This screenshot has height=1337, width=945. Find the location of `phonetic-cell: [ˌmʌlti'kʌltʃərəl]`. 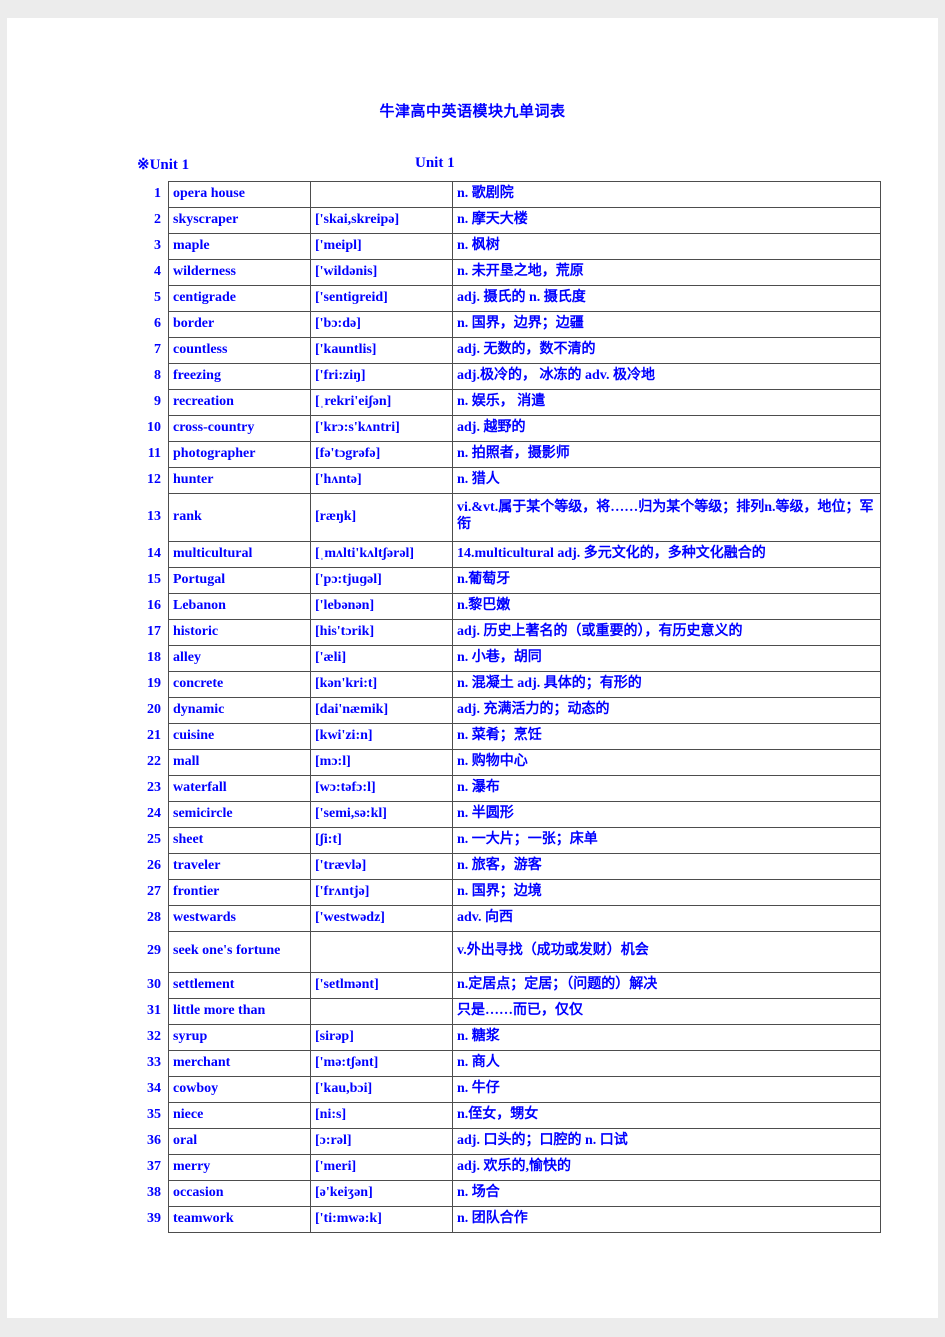

phonetic-cell: [ˌmʌlti'kʌltʃərəl] is located at coordinates (381, 554).